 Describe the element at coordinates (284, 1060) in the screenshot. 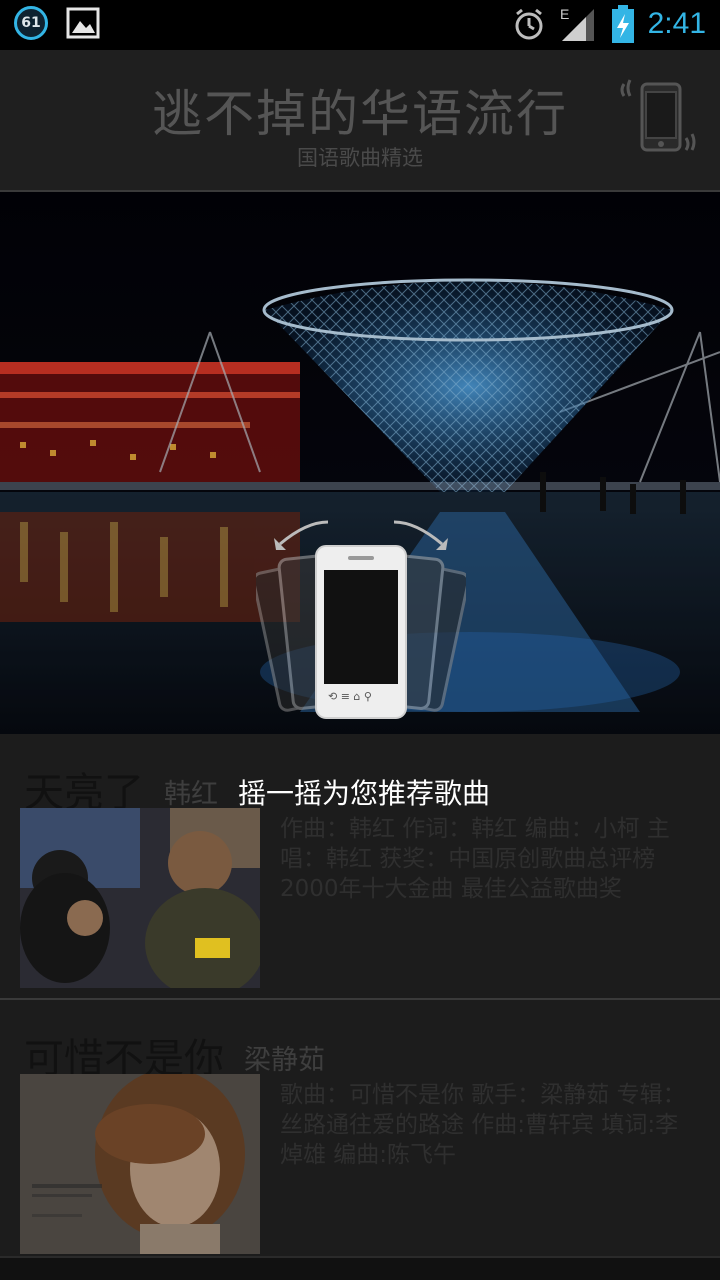

I see `song-artist: 梁静茹` at that location.